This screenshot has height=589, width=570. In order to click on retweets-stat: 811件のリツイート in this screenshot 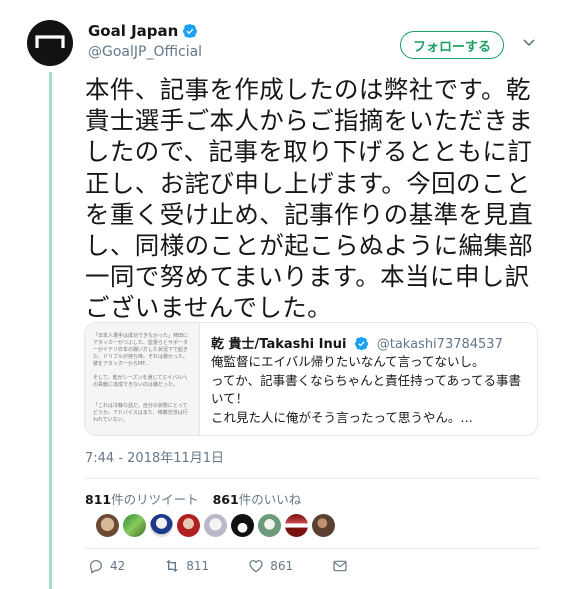, I will do `click(142, 499)`.